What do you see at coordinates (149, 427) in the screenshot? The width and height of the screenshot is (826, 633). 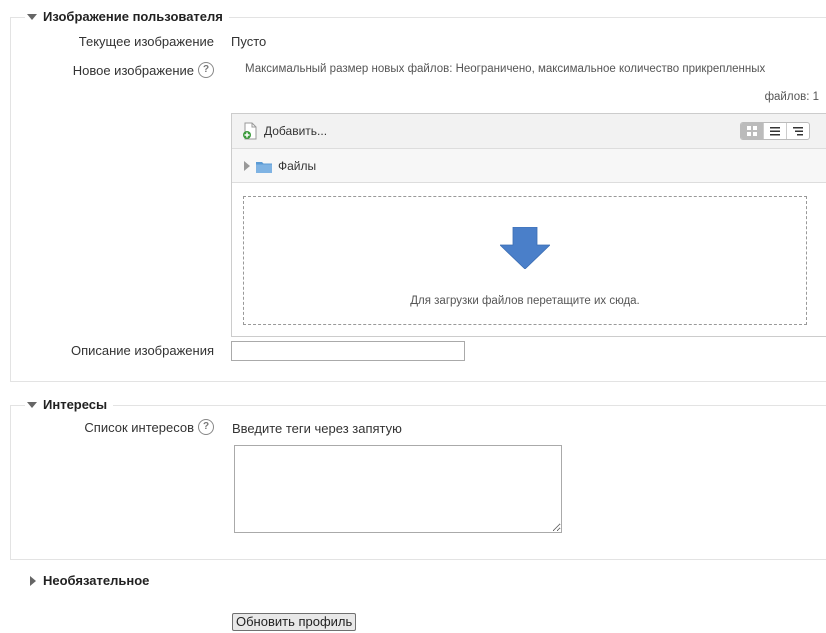 I see `interests-list-label: Список интересов ?` at bounding box center [149, 427].